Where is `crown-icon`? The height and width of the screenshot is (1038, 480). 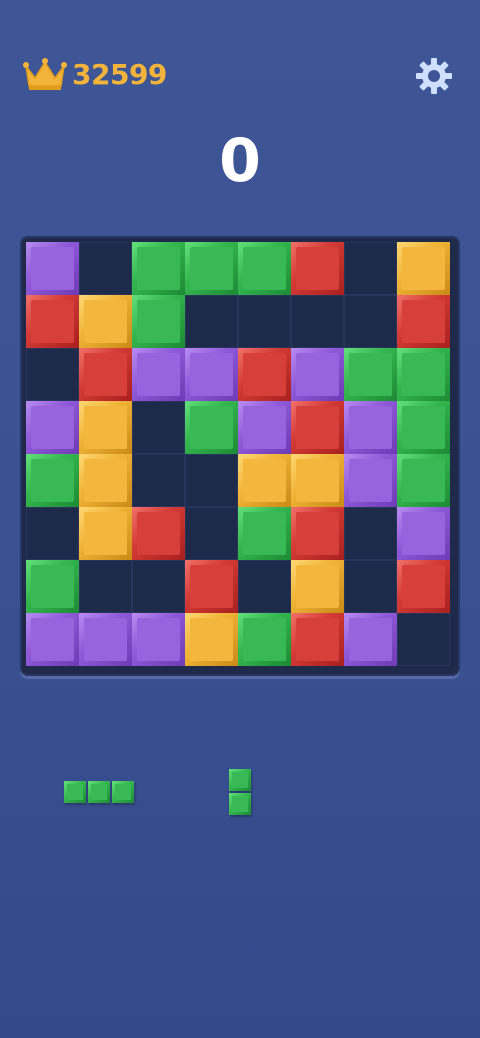
crown-icon is located at coordinates (45, 74).